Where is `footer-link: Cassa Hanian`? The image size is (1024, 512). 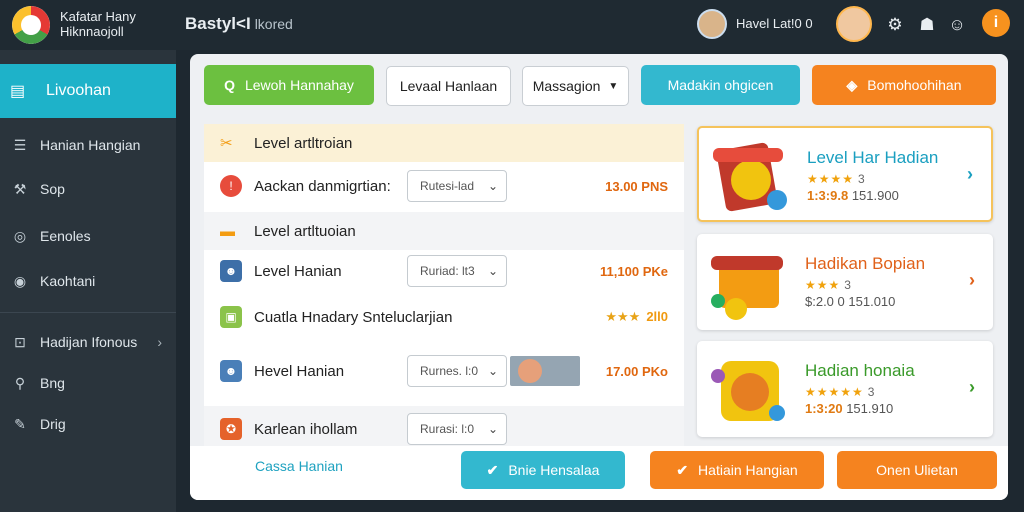 footer-link: Cassa Hanian is located at coordinates (299, 466).